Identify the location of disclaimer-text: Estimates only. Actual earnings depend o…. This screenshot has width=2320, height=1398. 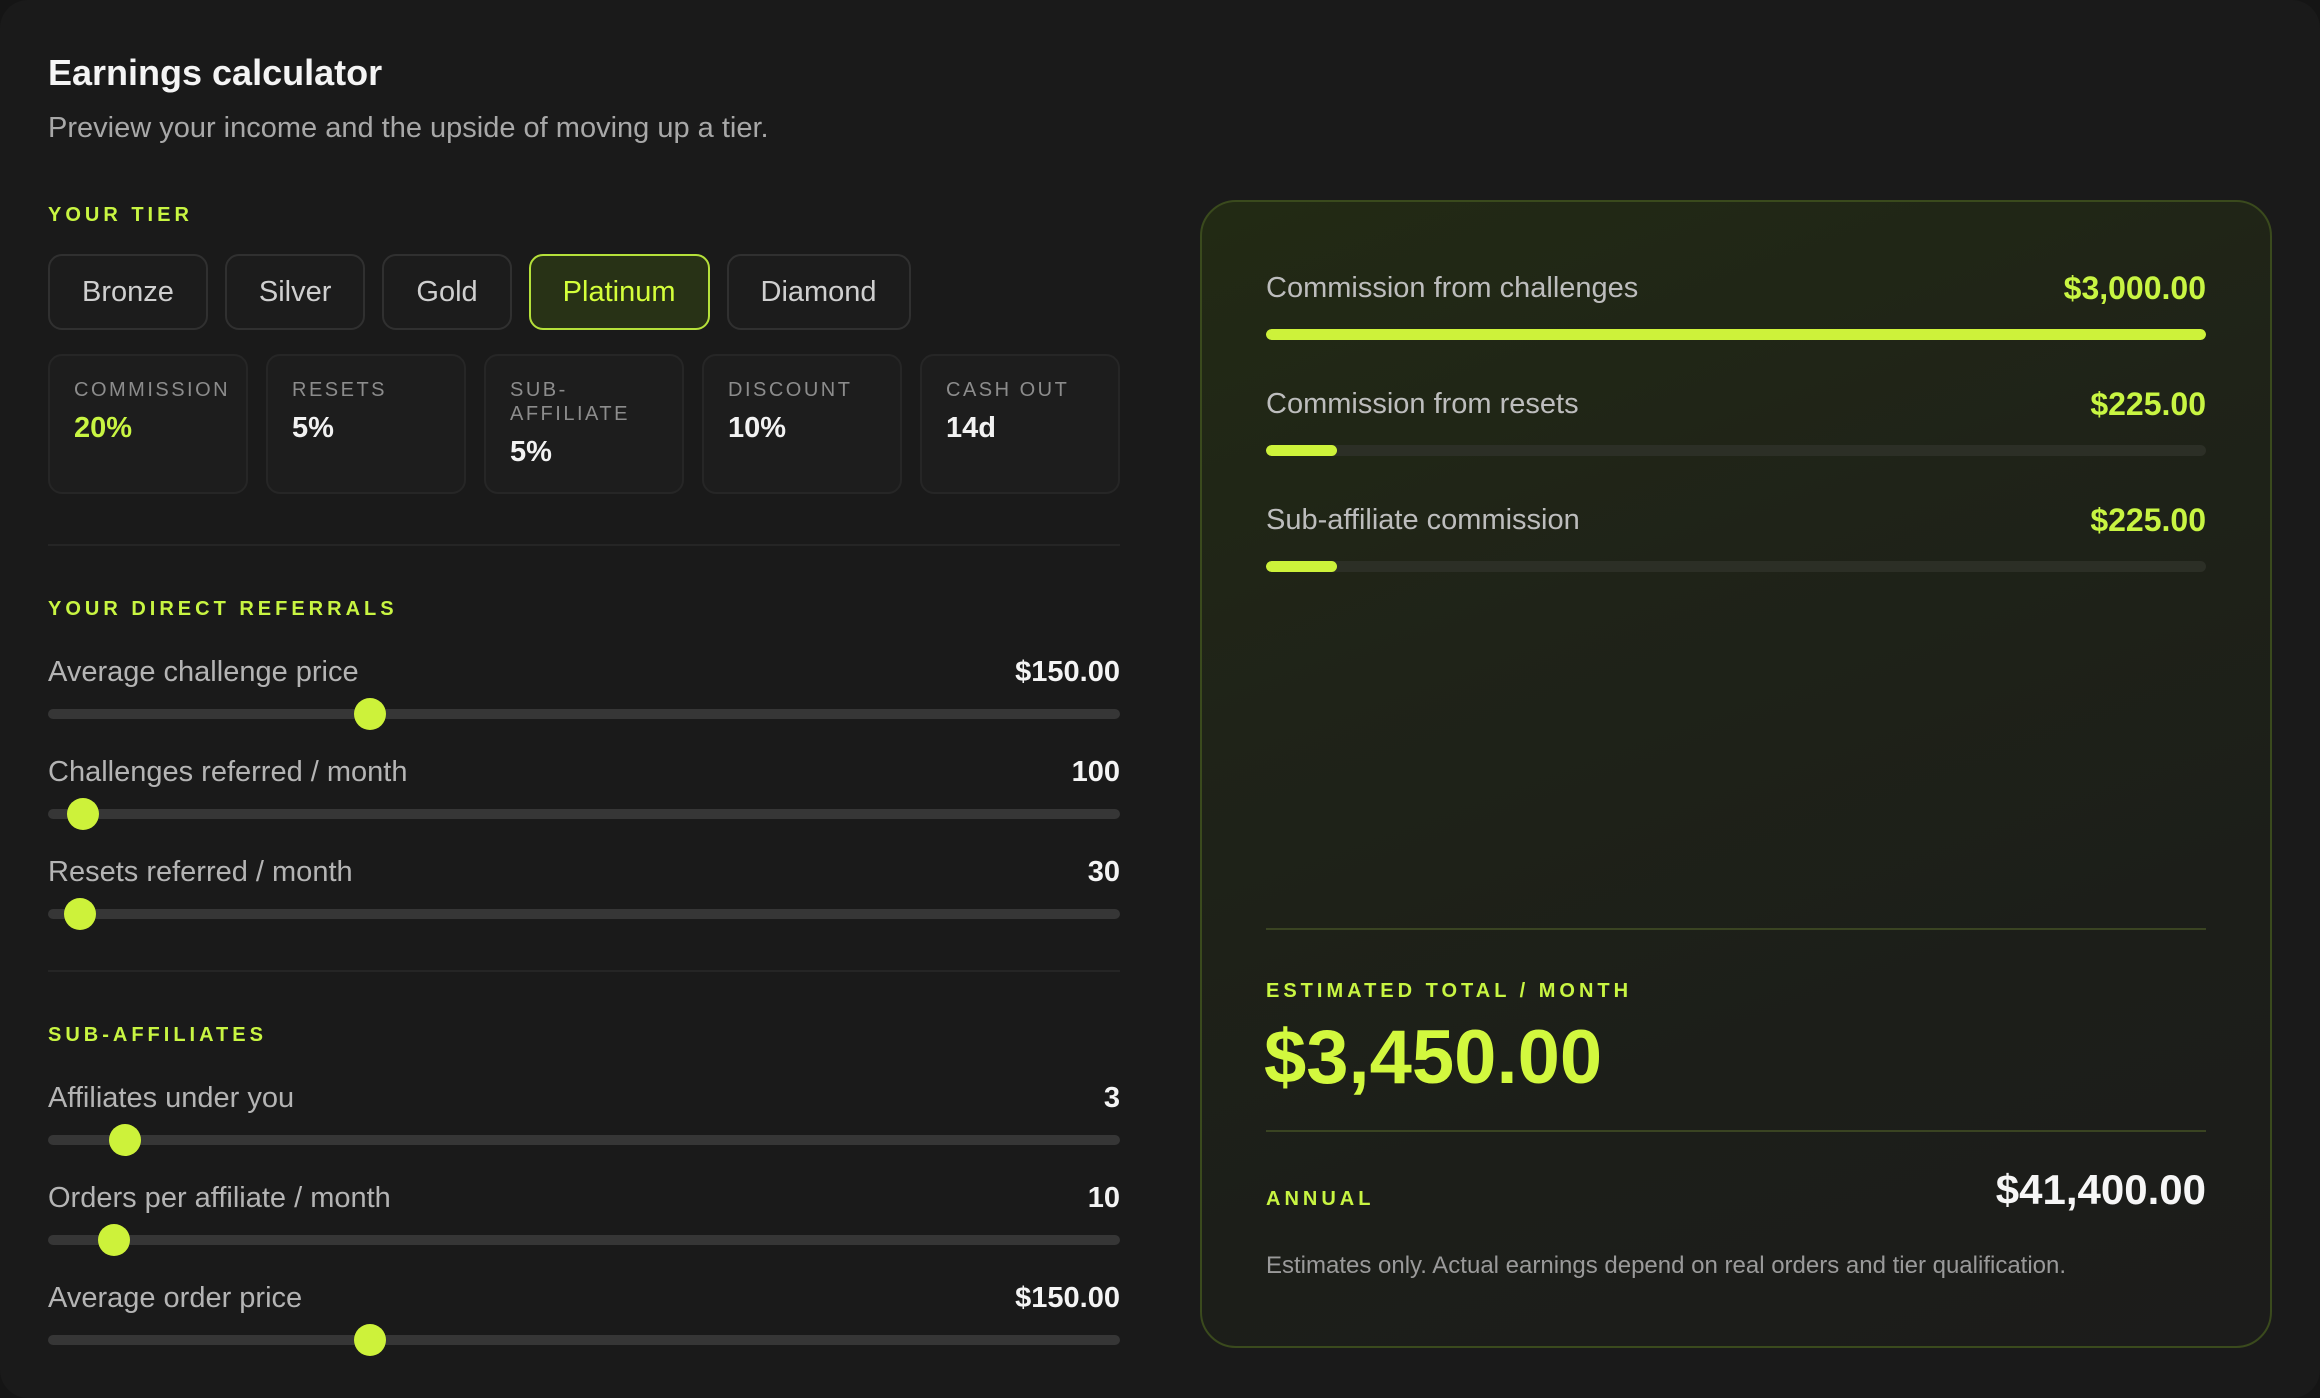
(1666, 1265).